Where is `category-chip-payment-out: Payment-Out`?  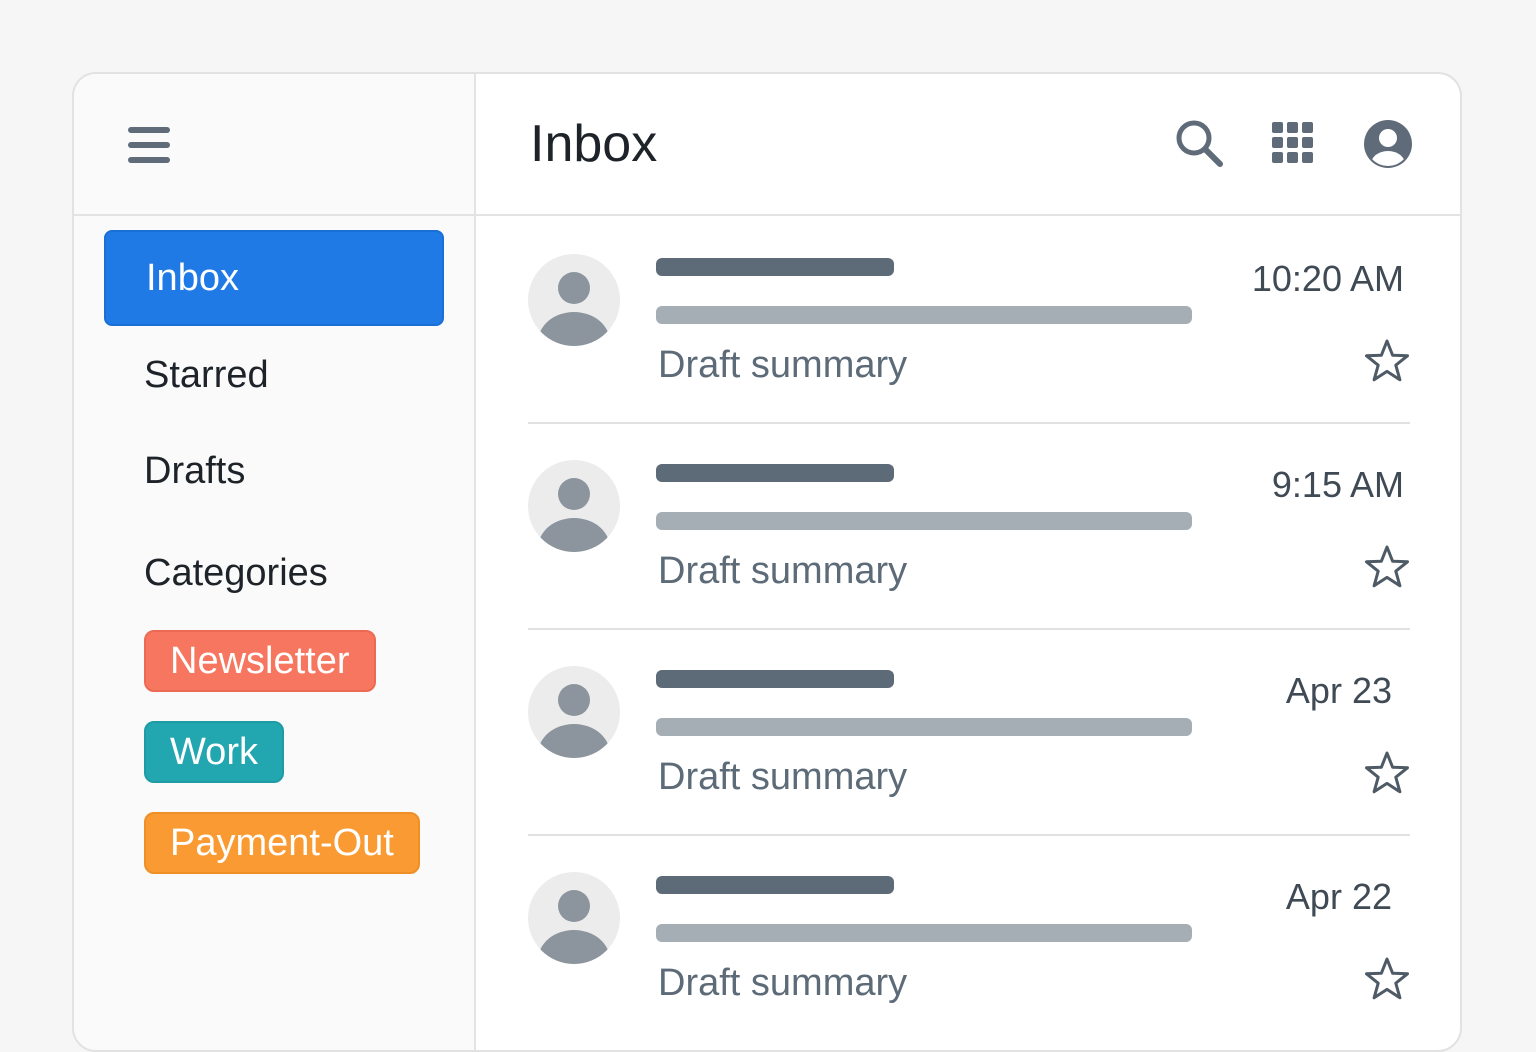
category-chip-payment-out: Payment-Out is located at coordinates (282, 843).